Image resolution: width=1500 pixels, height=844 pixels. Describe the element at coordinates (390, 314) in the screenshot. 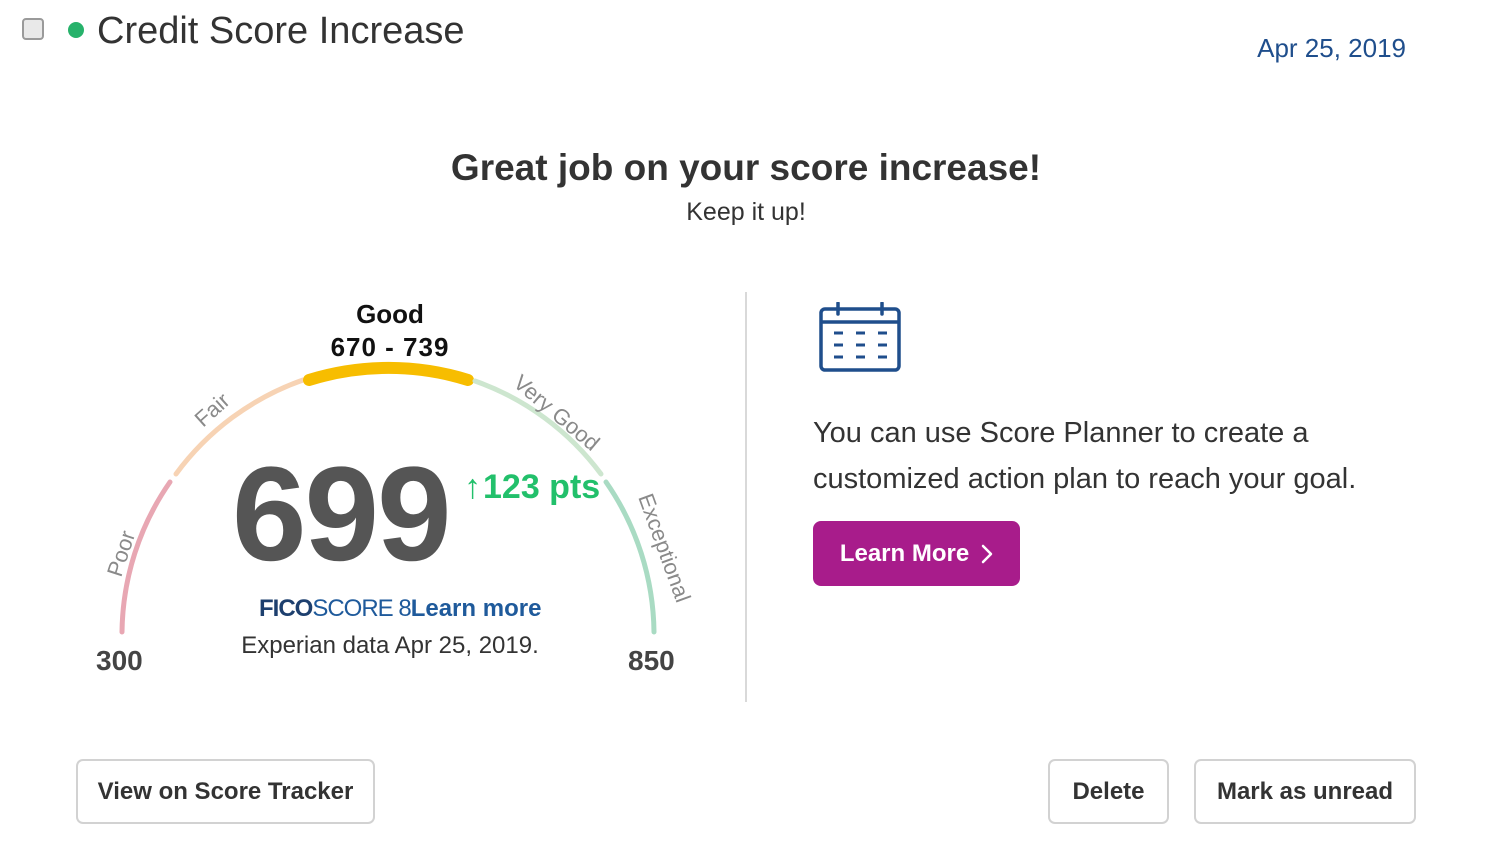

I see `current-range-name: Good` at that location.